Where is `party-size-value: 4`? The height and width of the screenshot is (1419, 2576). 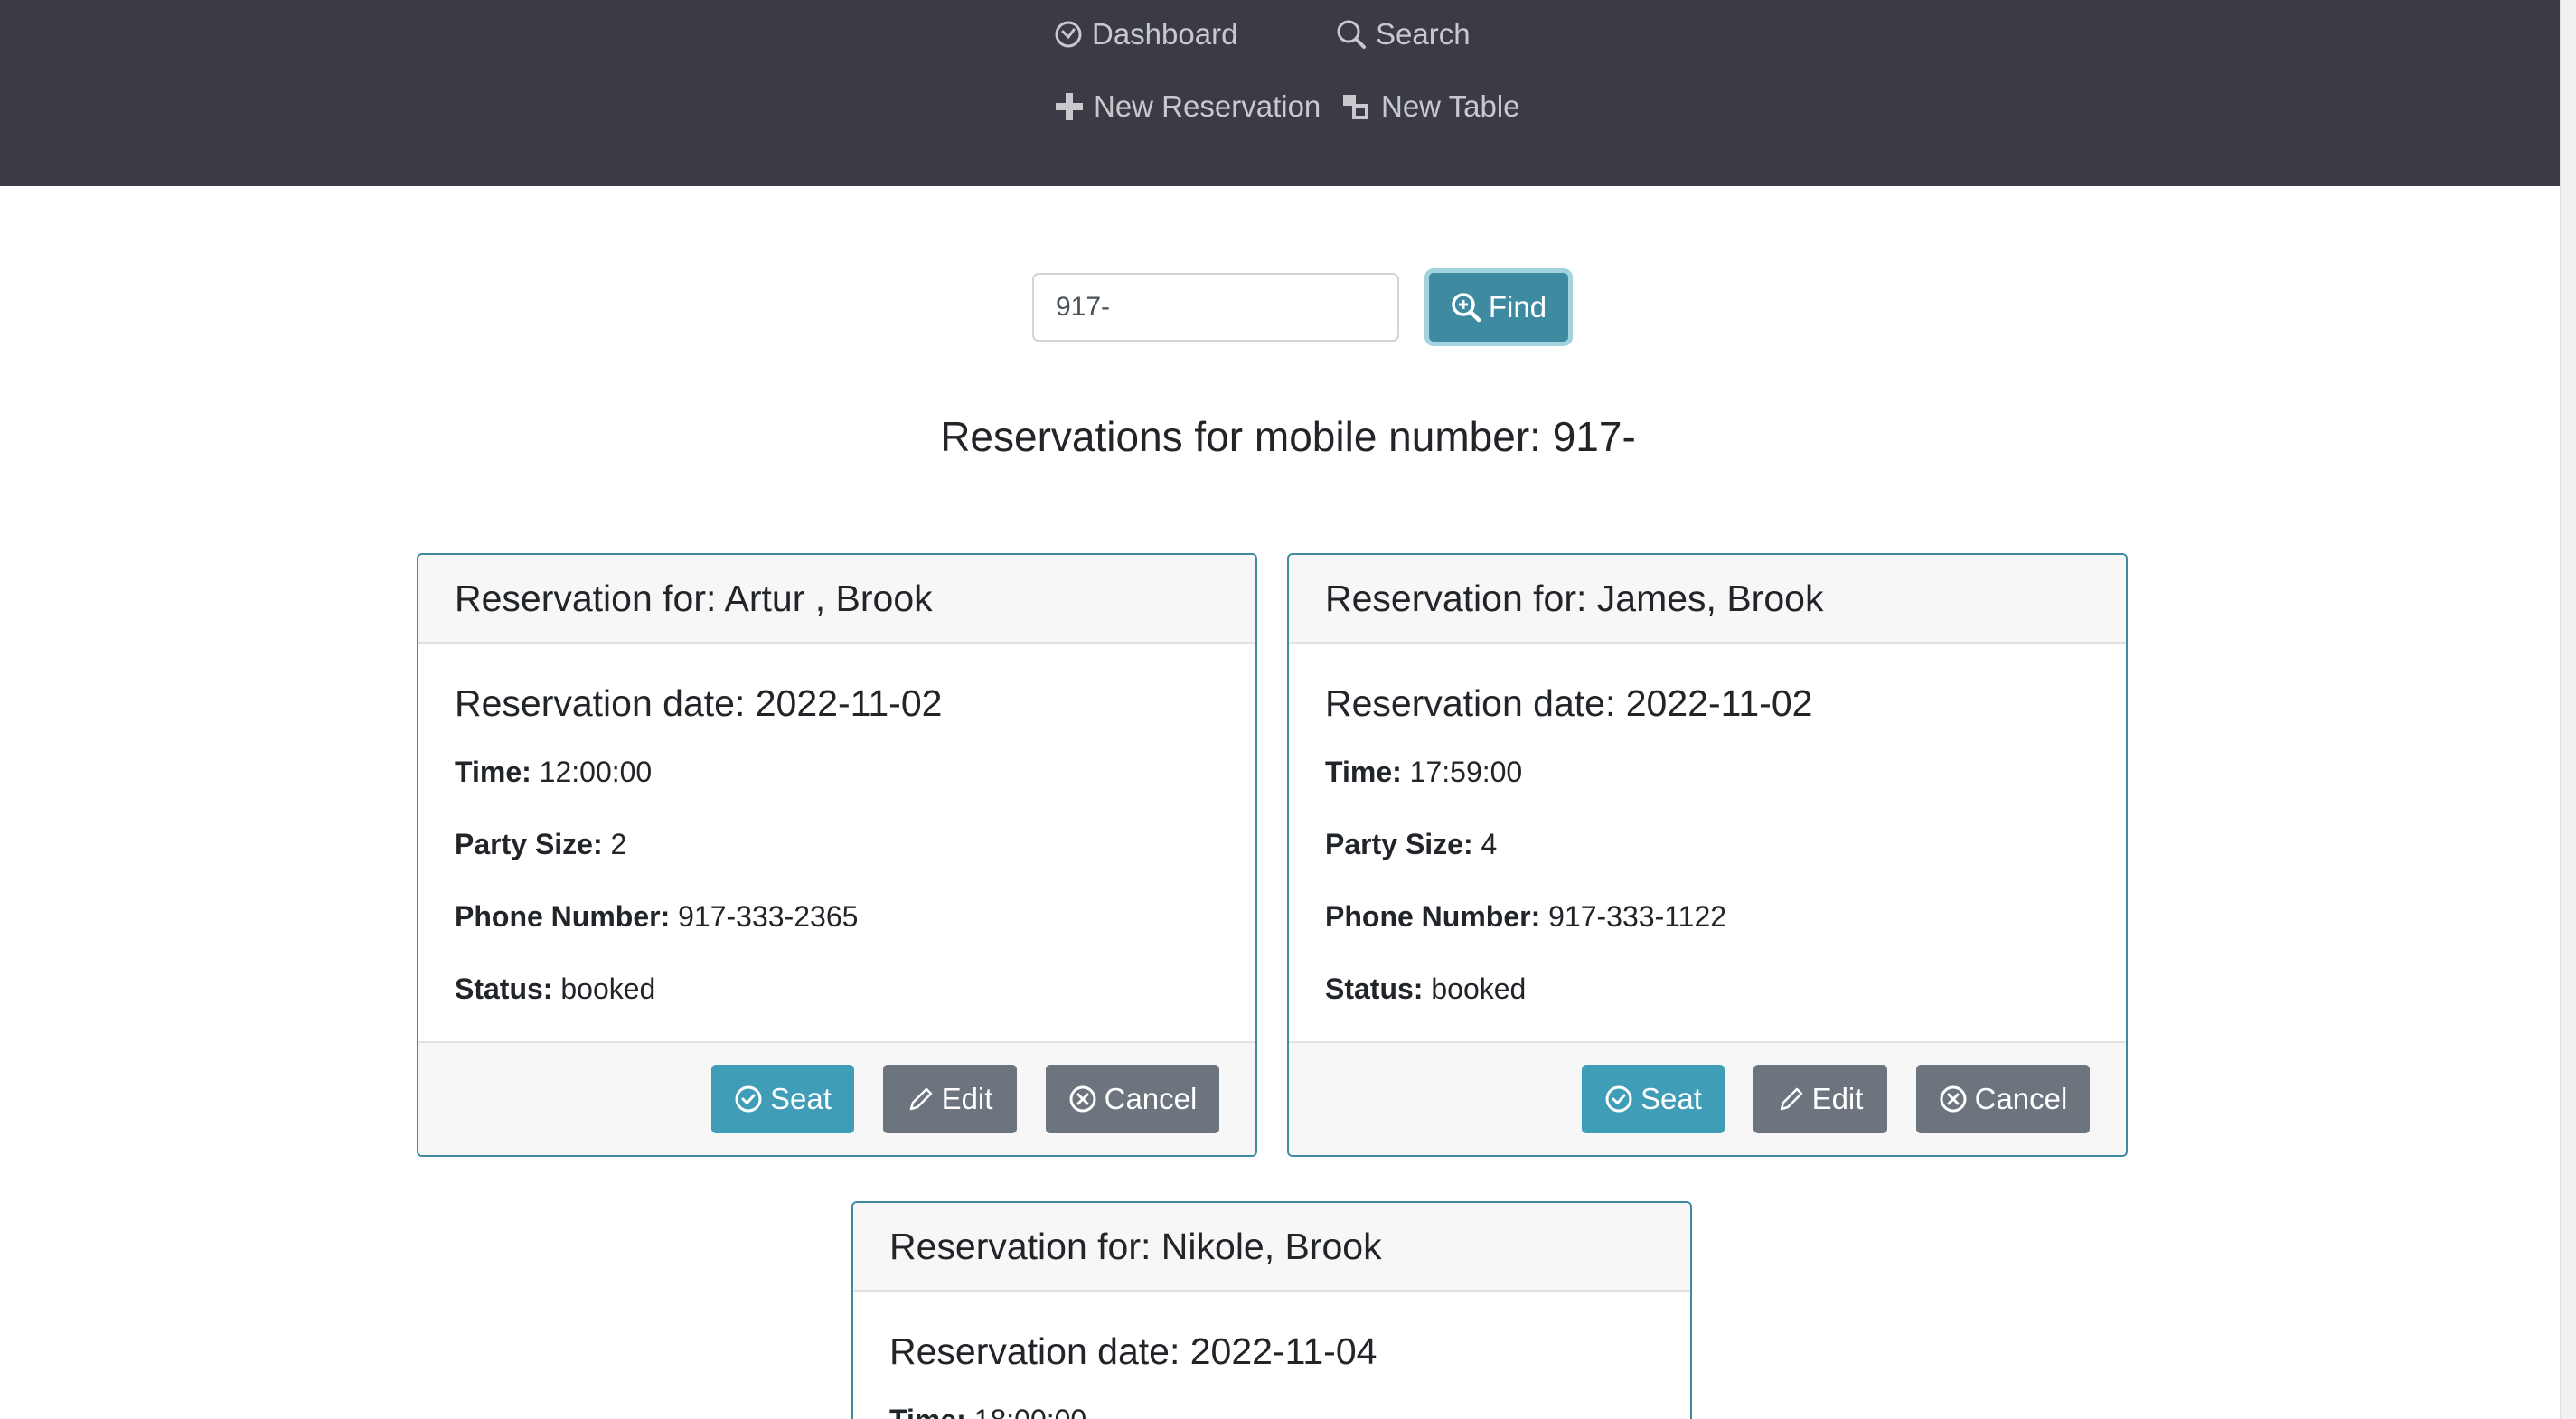 party-size-value: 4 is located at coordinates (1489, 844).